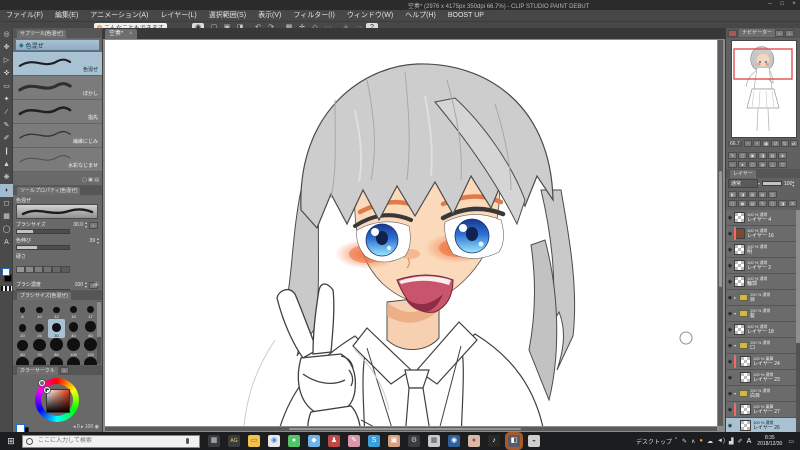 The image size is (800, 450). What do you see at coordinates (92, 241) in the screenshot?
I see `property-value: 39` at bounding box center [92, 241].